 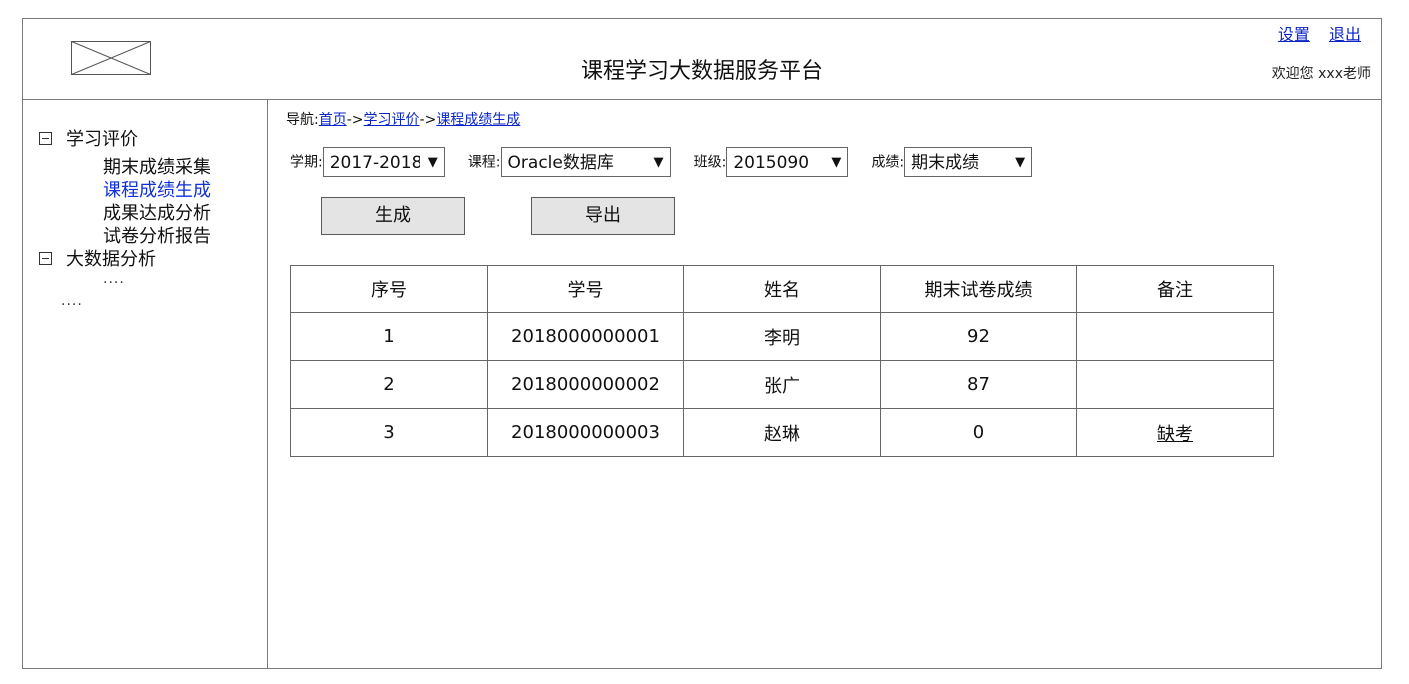 What do you see at coordinates (392, 120) in the screenshot?
I see `breadcrumb-learning-eval: 学习评价` at bounding box center [392, 120].